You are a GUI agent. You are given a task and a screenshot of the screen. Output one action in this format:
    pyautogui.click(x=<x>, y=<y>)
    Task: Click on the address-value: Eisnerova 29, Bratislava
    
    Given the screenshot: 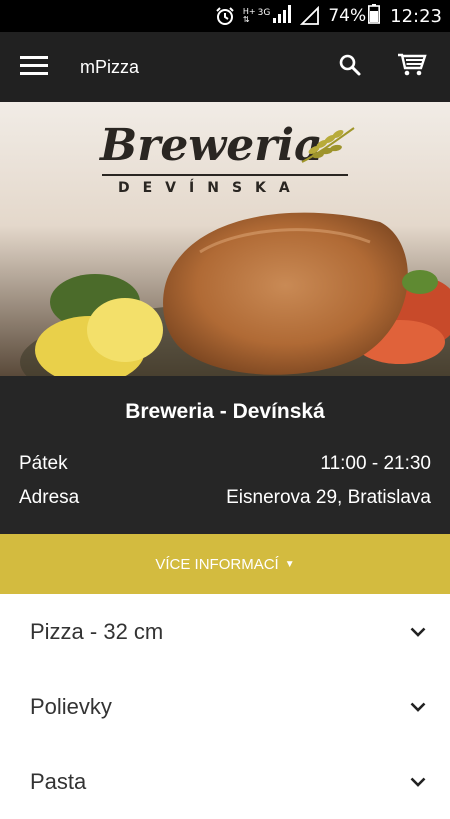 What is the action you would take?
    pyautogui.click(x=328, y=497)
    